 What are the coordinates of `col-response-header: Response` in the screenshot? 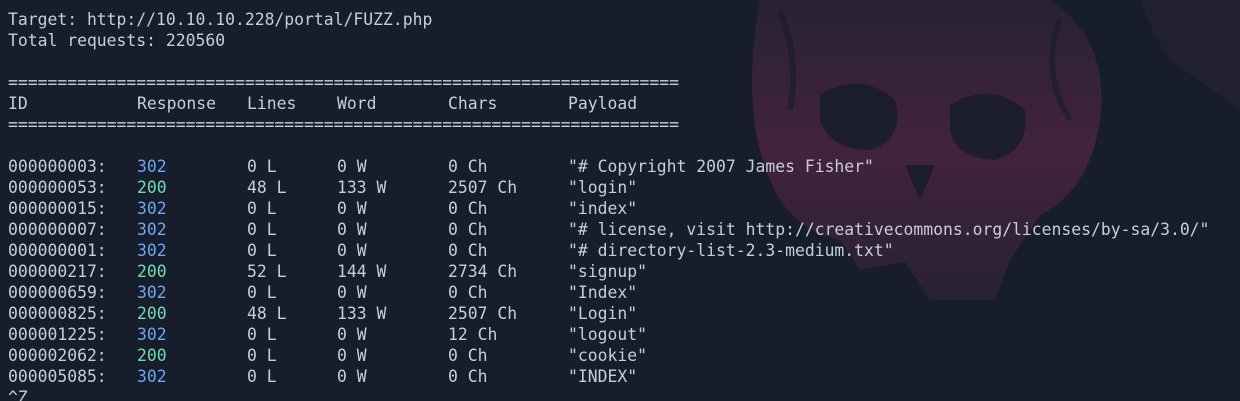 It's located at (176, 103).